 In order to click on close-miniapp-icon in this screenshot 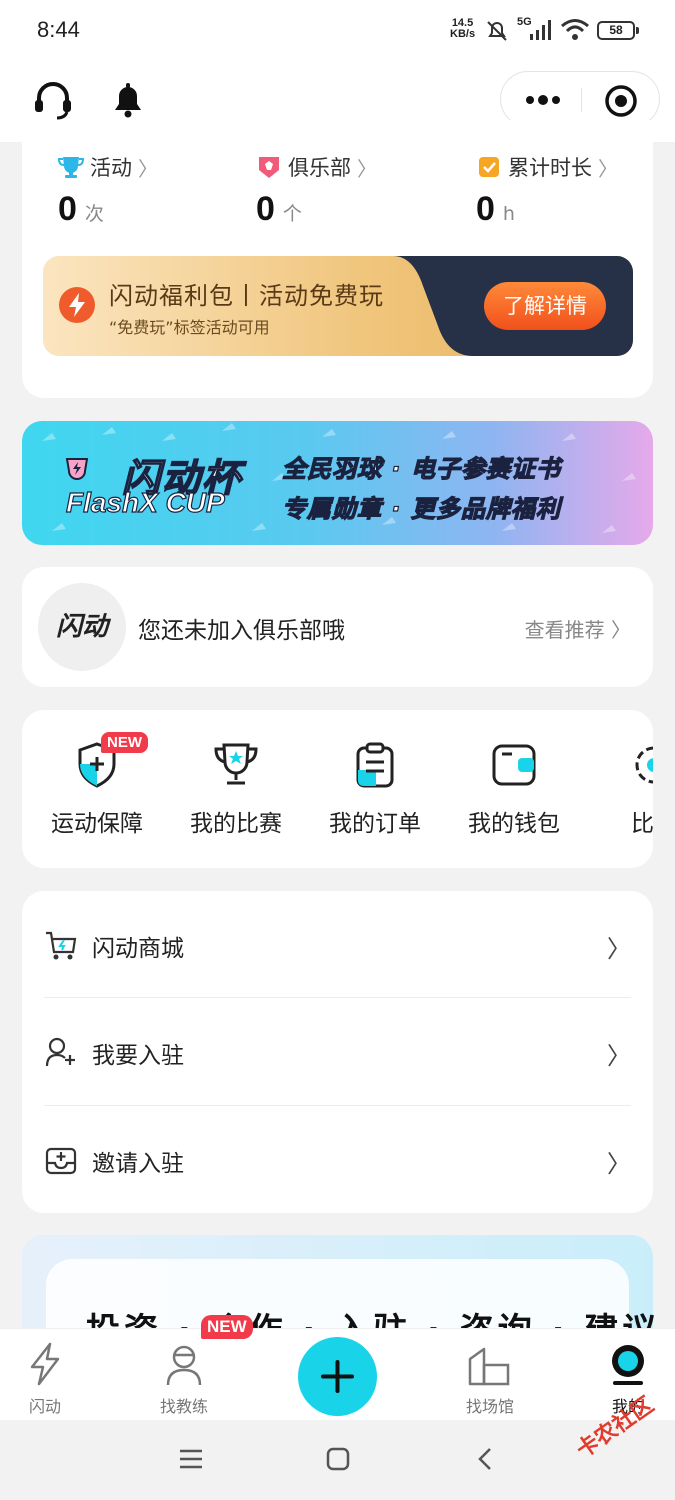, I will do `click(621, 101)`.